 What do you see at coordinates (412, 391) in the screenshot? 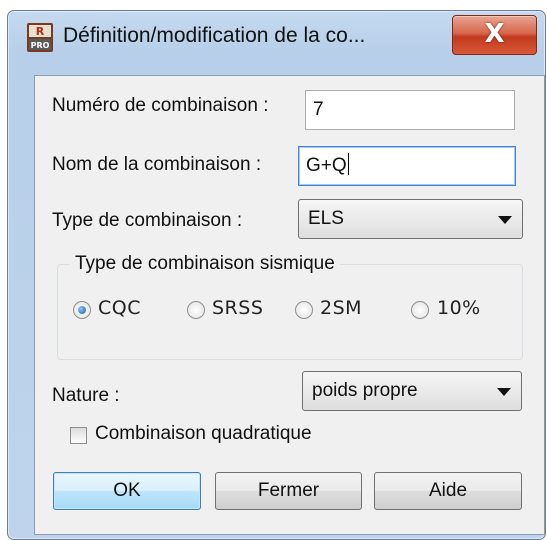
I see `nature-select: poids propre` at bounding box center [412, 391].